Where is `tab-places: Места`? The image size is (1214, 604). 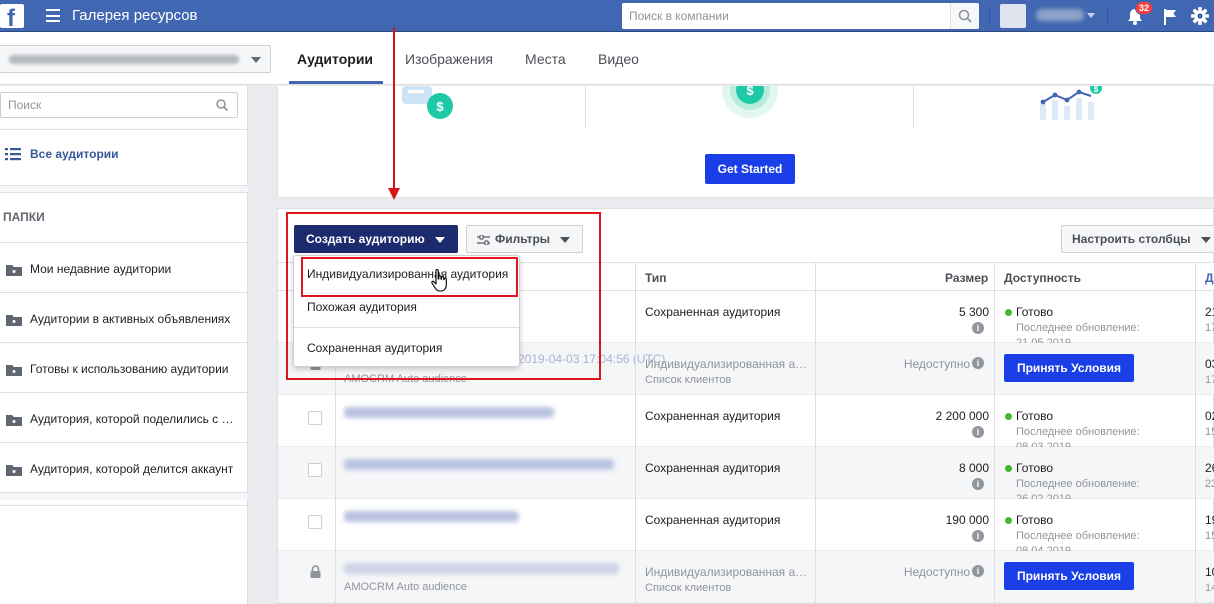
tab-places: Места is located at coordinates (545, 59).